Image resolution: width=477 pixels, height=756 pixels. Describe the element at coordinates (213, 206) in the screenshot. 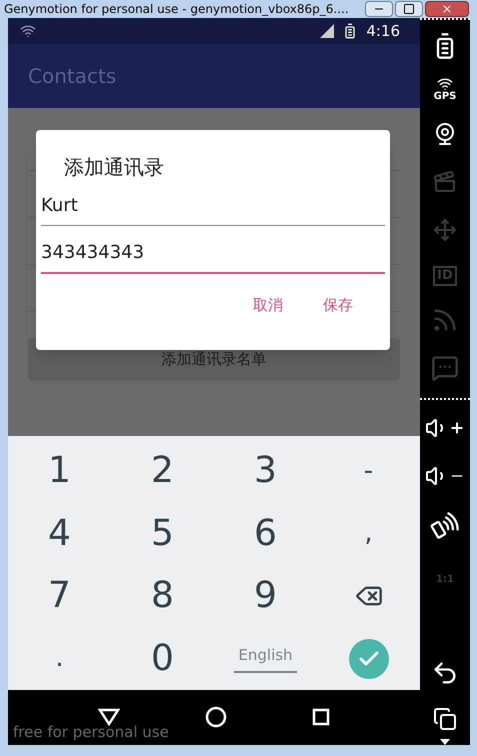

I see `input-field: Kurt` at that location.